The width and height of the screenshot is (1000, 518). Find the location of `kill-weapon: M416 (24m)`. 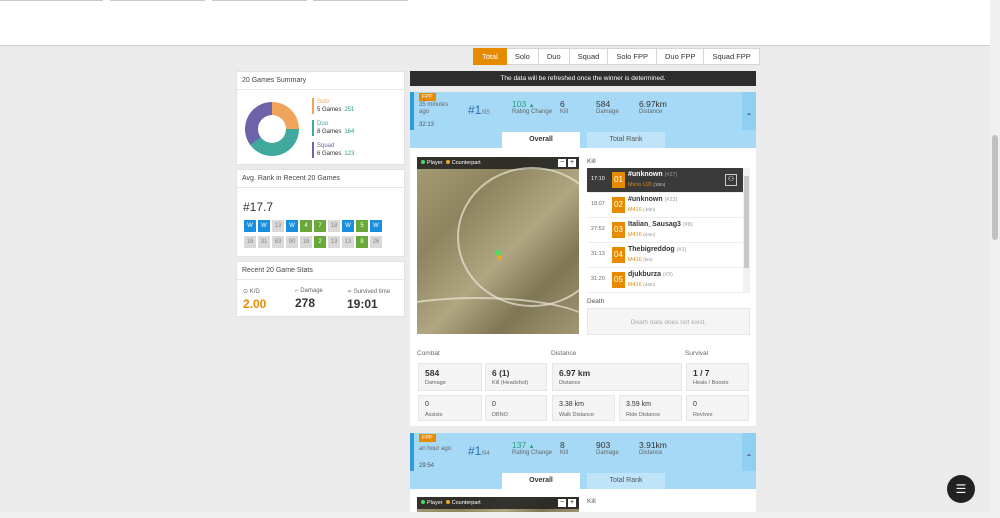

kill-weapon: M416 (24m) is located at coordinates (642, 235).